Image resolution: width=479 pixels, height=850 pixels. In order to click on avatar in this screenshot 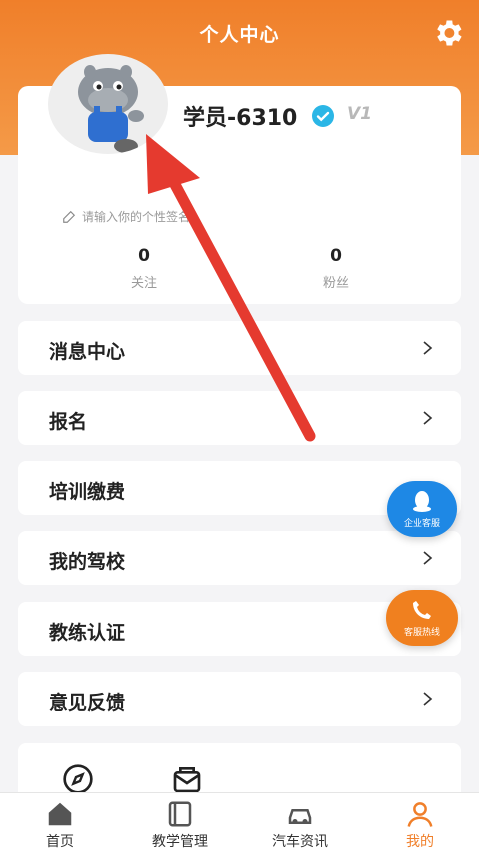, I will do `click(108, 104)`.